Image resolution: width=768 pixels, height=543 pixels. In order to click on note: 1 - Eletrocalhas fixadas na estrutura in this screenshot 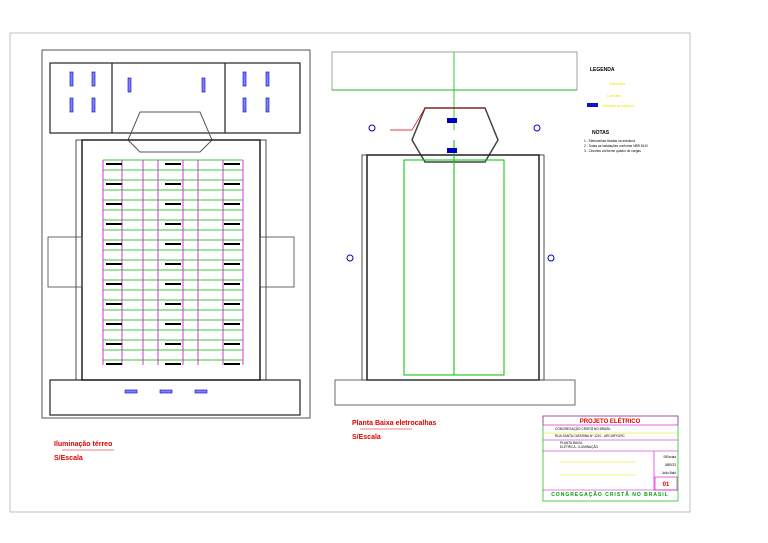, I will do `click(609, 141)`.